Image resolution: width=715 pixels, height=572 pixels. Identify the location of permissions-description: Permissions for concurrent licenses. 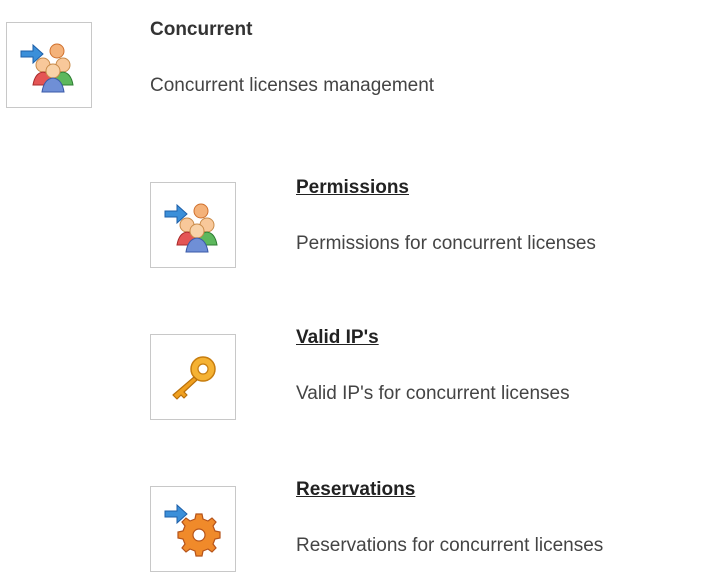
(446, 243).